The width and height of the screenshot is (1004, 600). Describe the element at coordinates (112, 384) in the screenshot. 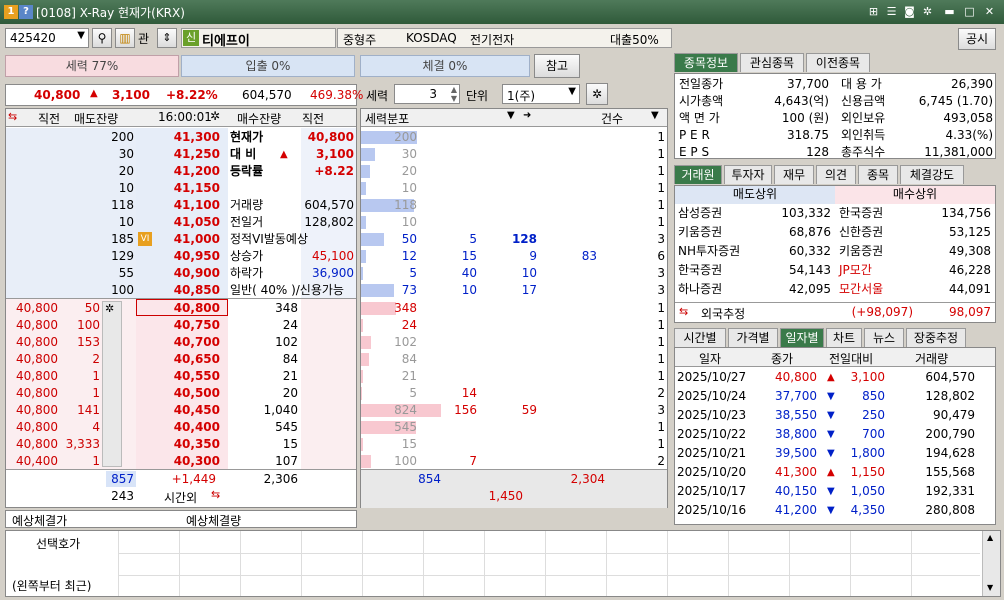

I see `vertical-scrollbar: ✲` at that location.